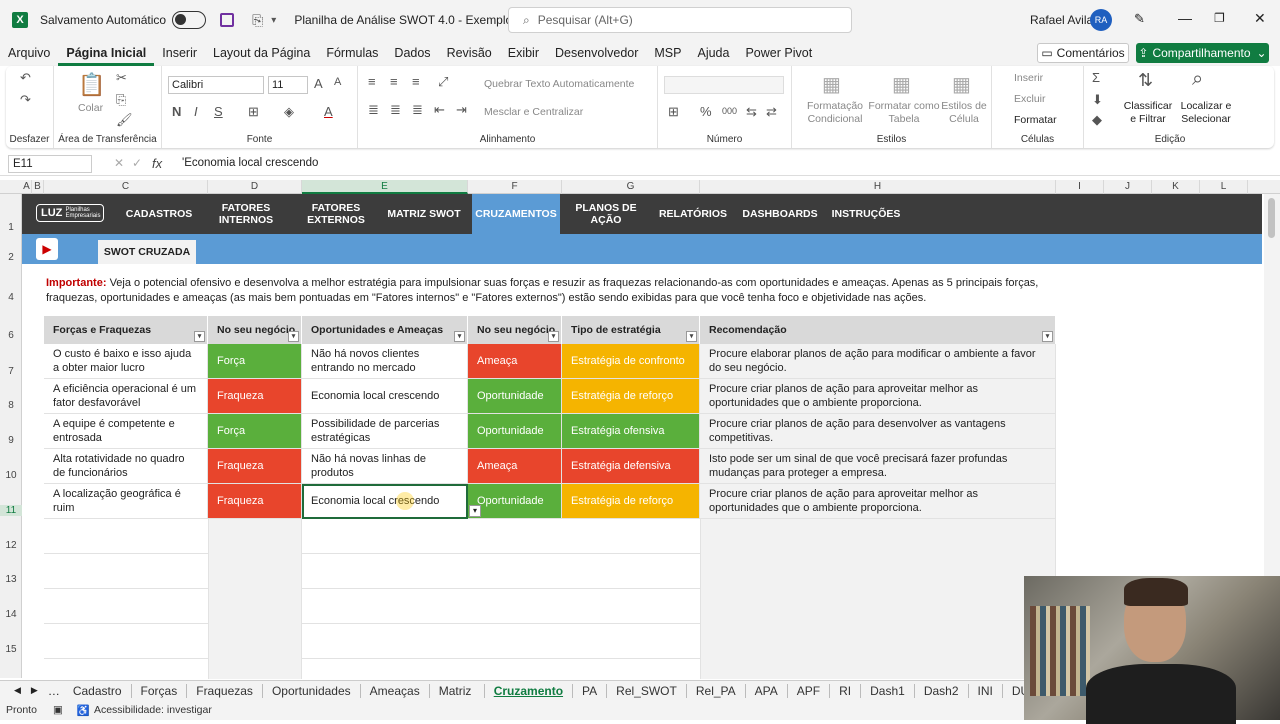 This screenshot has height=724, width=1280. Describe the element at coordinates (767, 690) in the screenshot. I see `sheet-tab: APA` at that location.